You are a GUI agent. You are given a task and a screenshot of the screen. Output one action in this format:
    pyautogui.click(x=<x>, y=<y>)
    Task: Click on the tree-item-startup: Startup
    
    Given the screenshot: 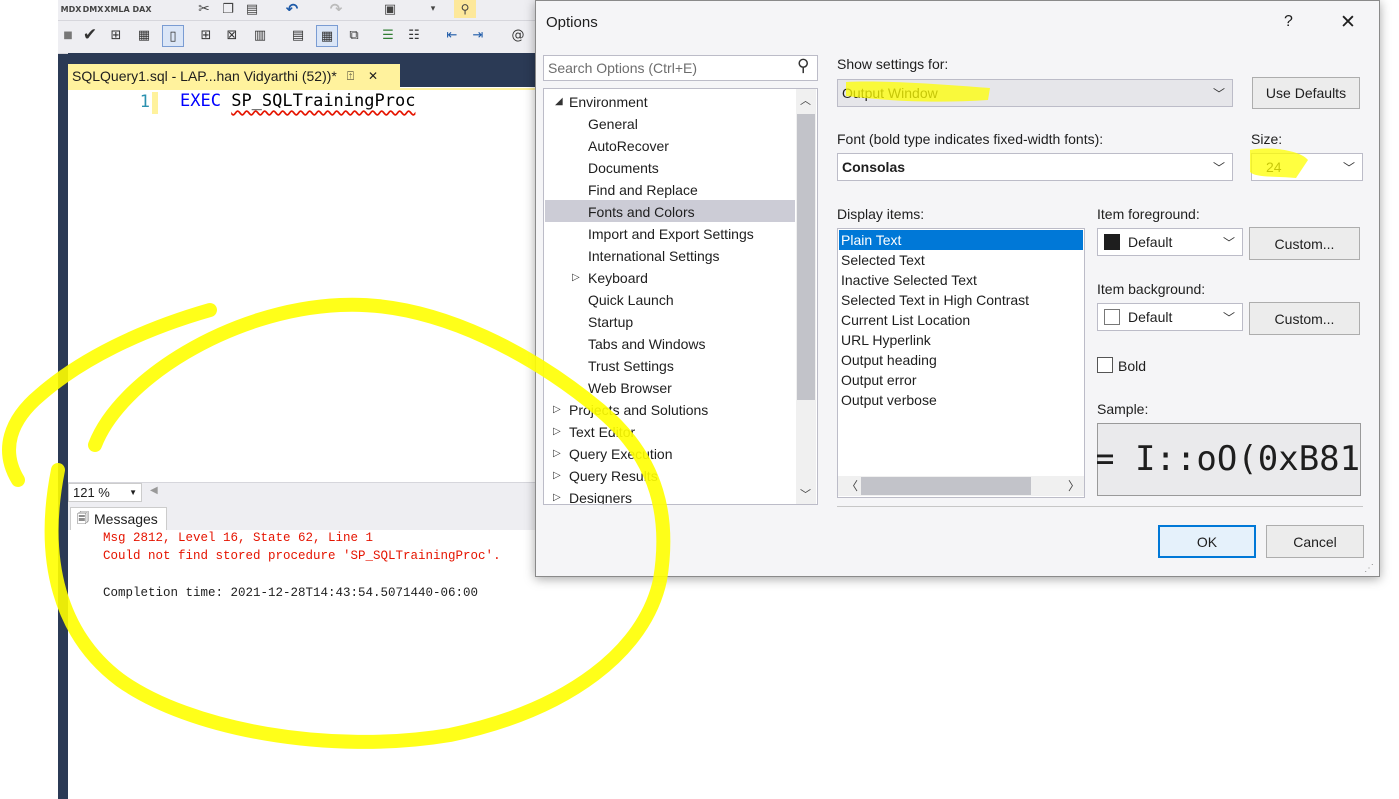 What is the action you would take?
    pyautogui.click(x=610, y=322)
    